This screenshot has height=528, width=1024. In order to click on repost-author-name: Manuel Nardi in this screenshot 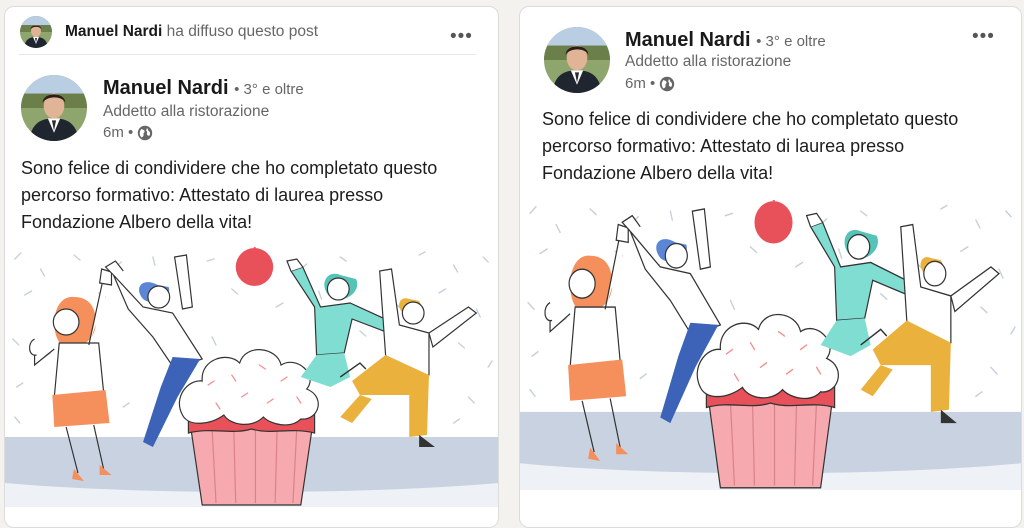, I will do `click(113, 31)`.